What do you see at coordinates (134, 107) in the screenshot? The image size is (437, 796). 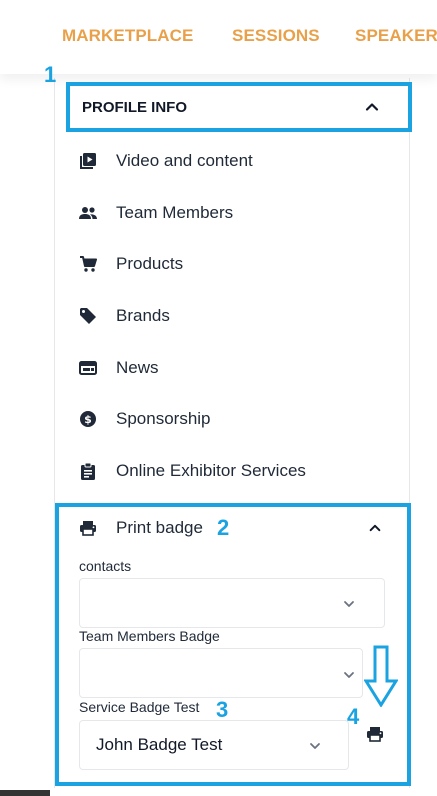 I see `profile-info-title: PROFILE INFO` at bounding box center [134, 107].